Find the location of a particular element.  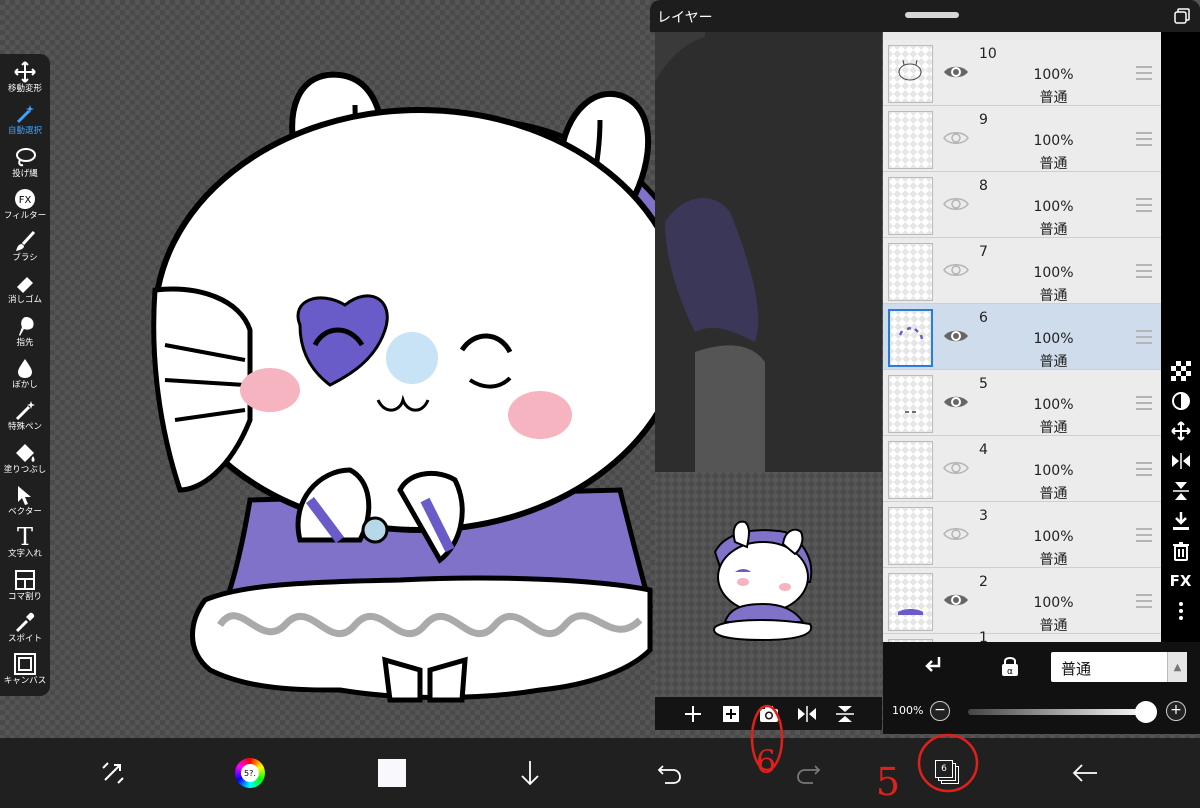

blend-mode-select: 普通 ▲ is located at coordinates (1119, 667).